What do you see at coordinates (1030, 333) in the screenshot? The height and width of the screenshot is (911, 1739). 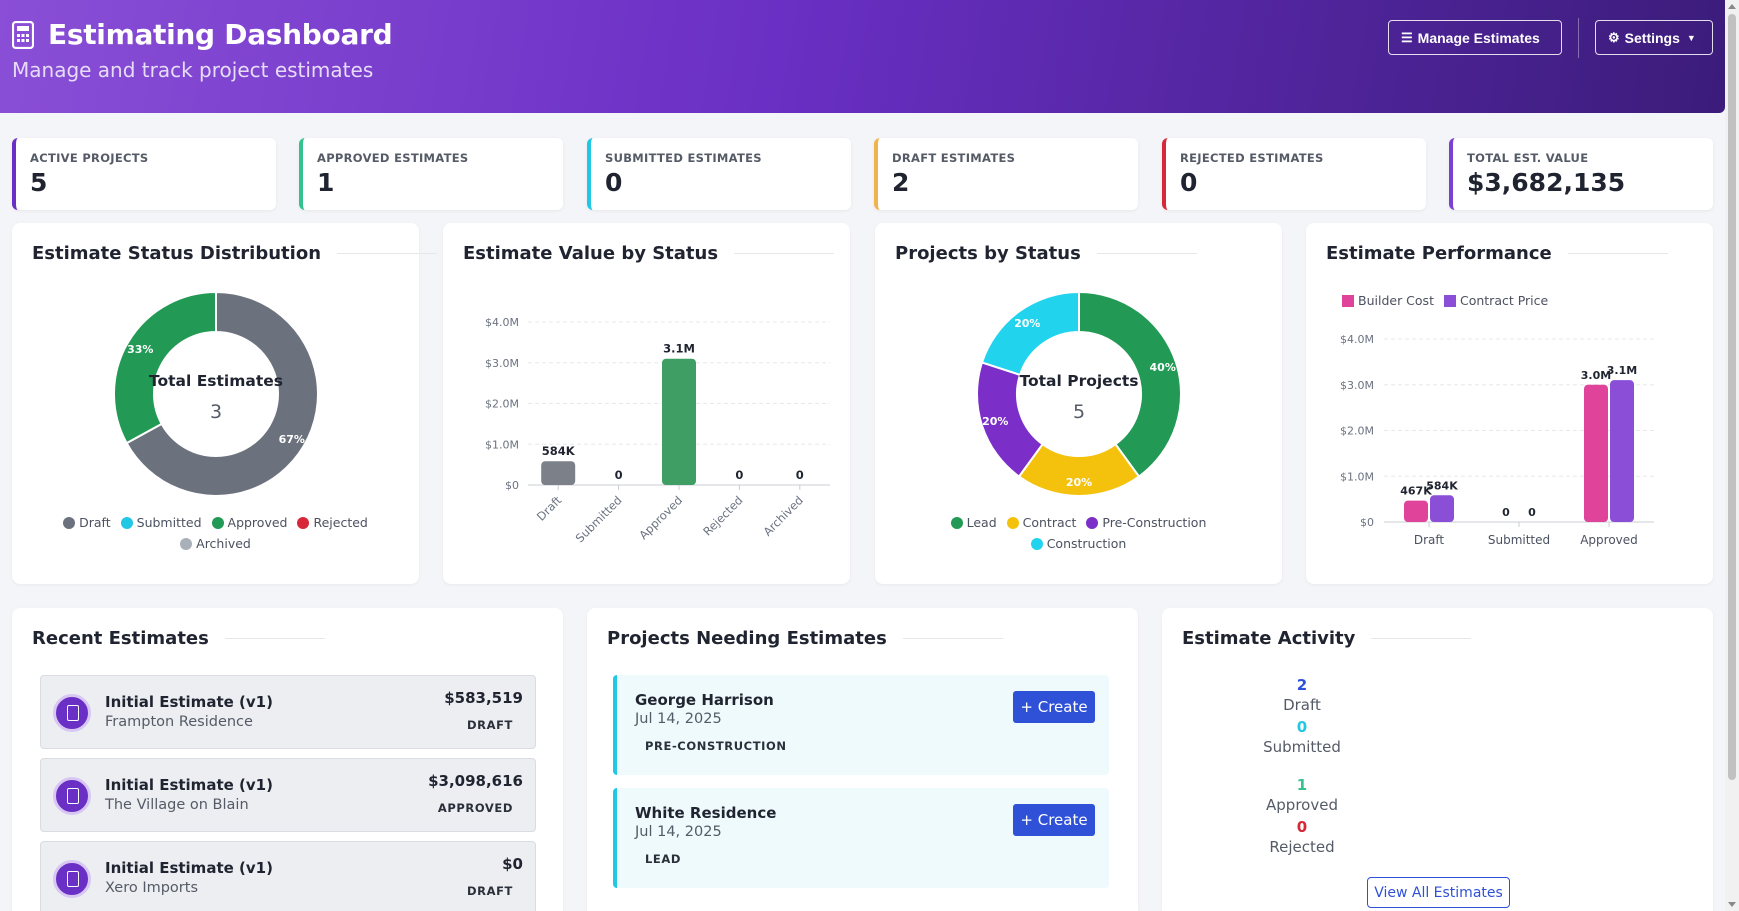 I see `slice-construction` at bounding box center [1030, 333].